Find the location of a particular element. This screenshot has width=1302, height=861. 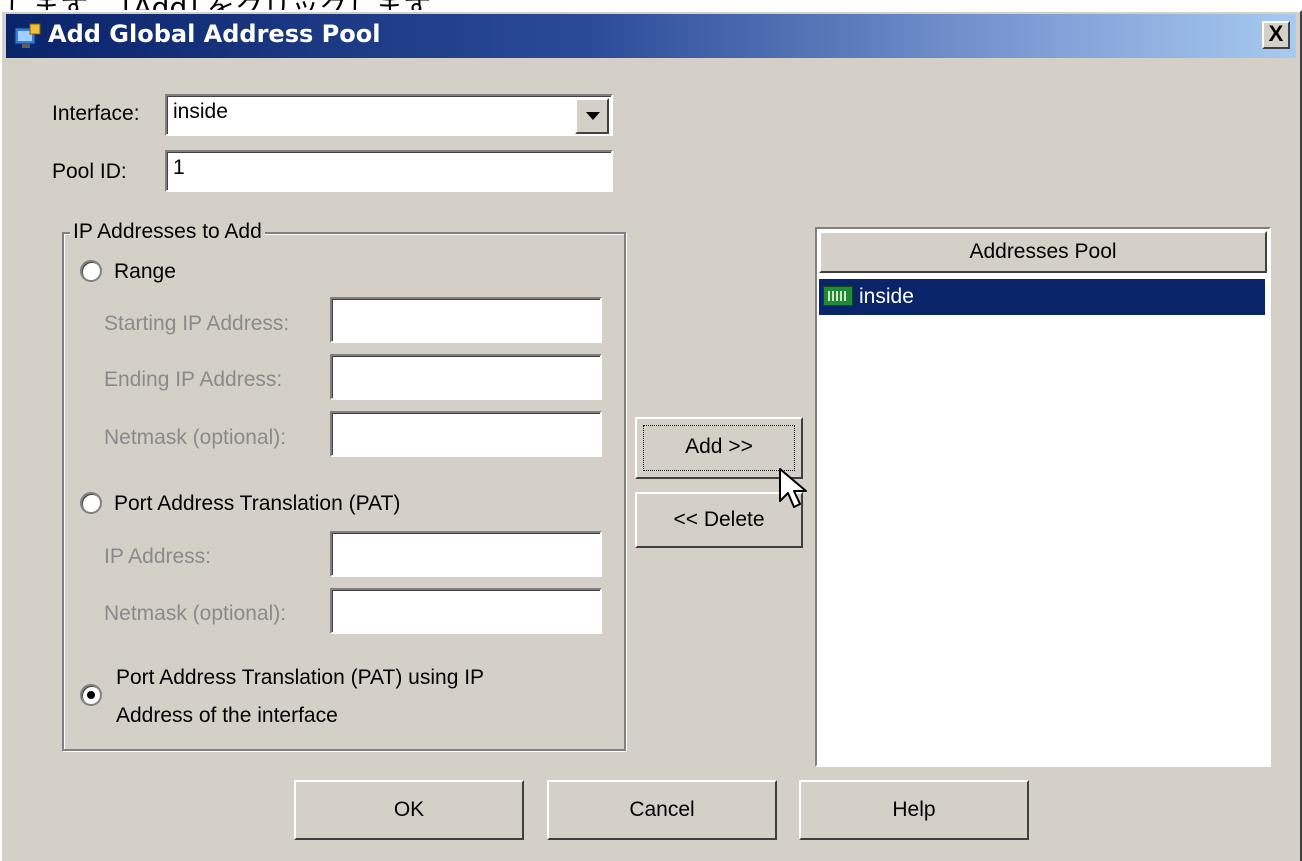

cancel-button-label: Cancel is located at coordinates (662, 809).